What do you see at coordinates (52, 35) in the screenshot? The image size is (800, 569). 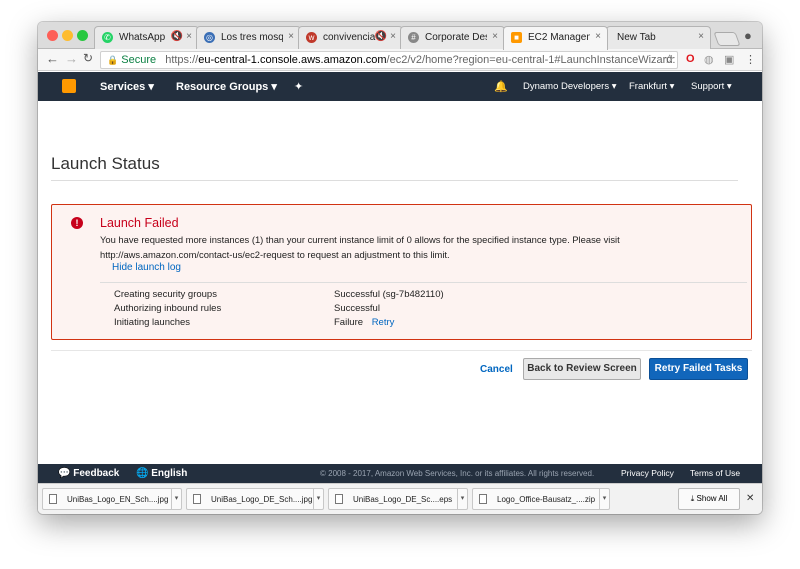 I see `close-window-button` at bounding box center [52, 35].